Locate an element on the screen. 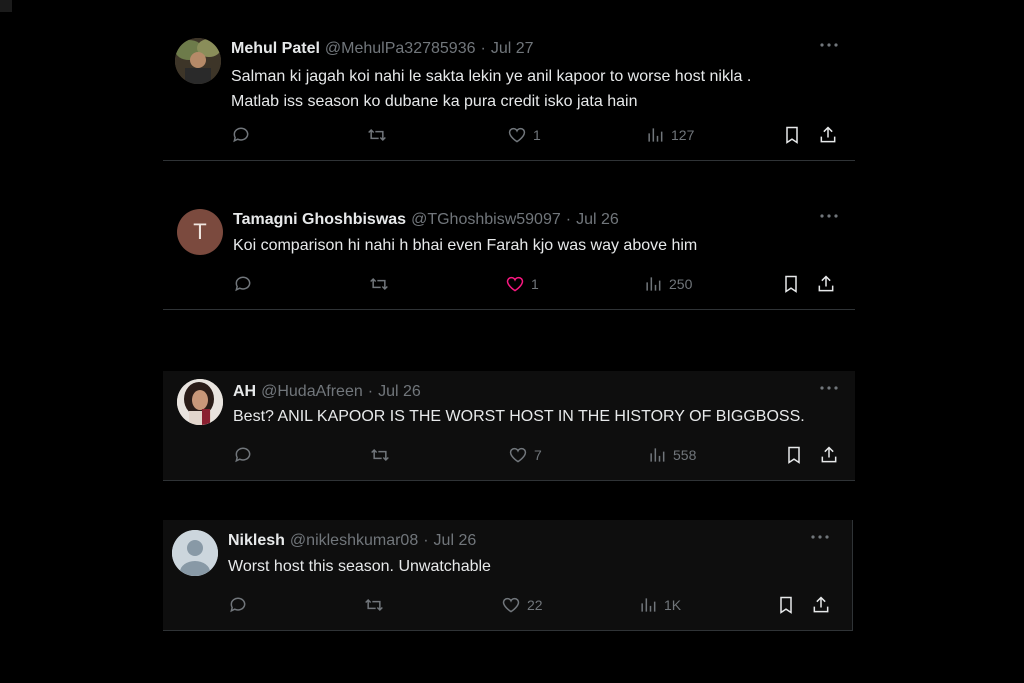  action-bar: 1 127 is located at coordinates (536, 135).